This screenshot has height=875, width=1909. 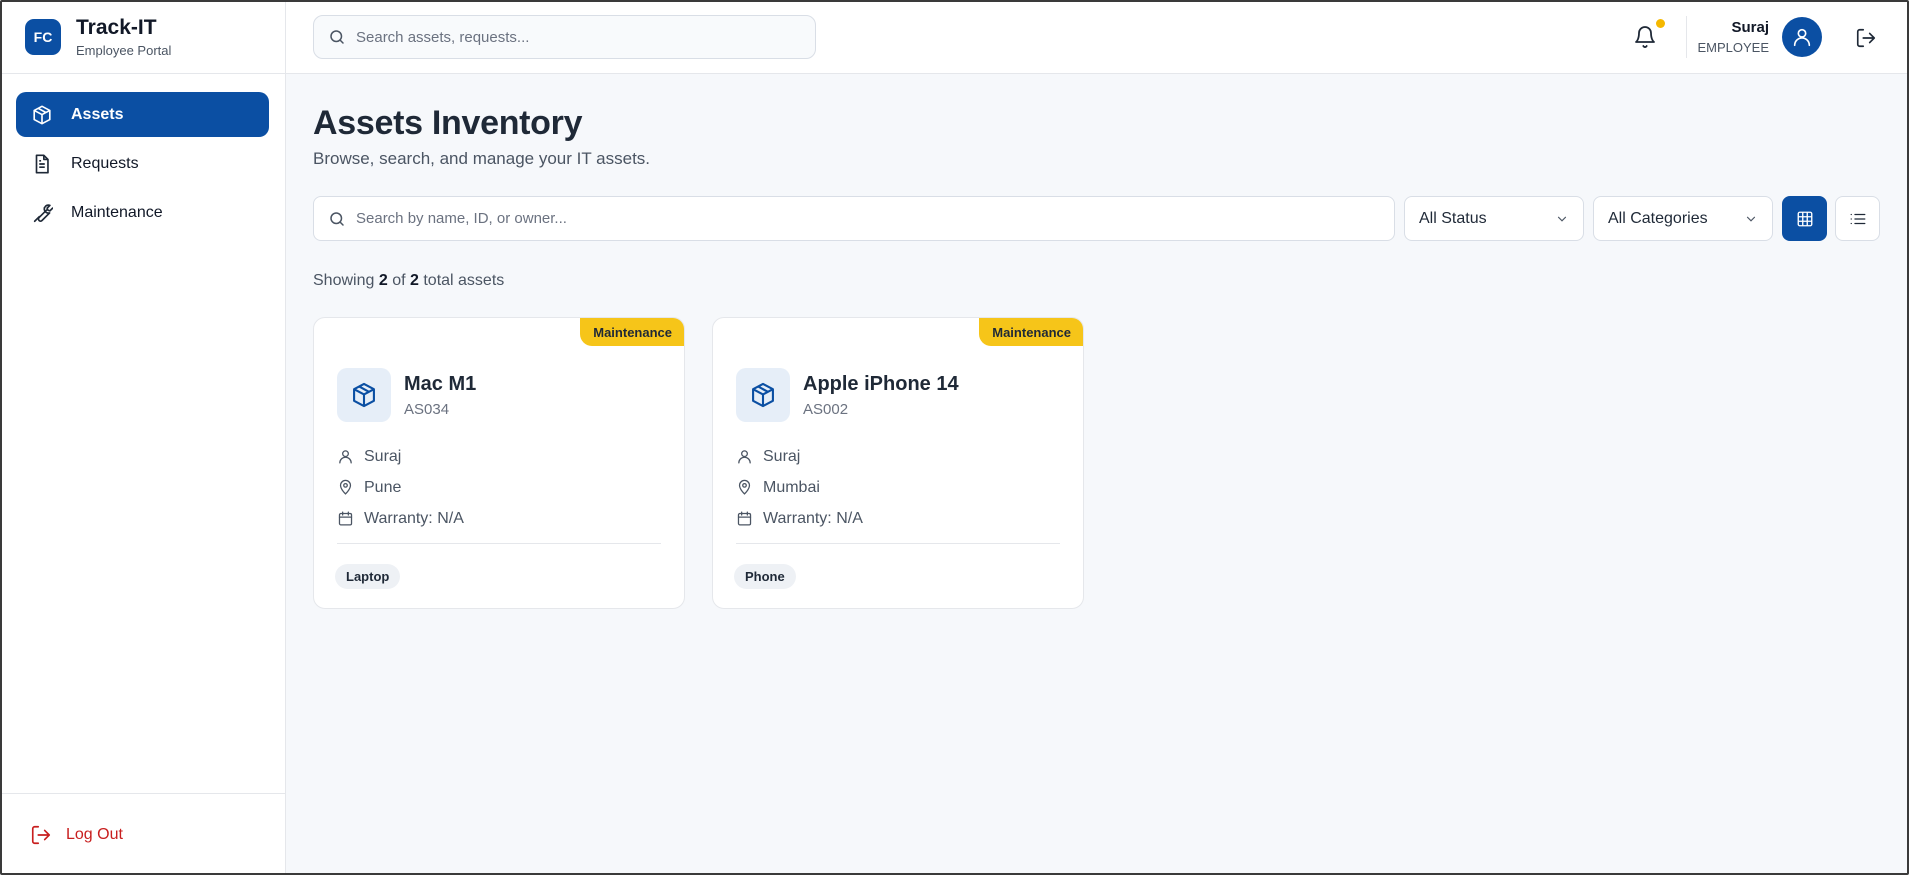 I want to click on app-subtitle: Employee Portal, so click(x=124, y=50).